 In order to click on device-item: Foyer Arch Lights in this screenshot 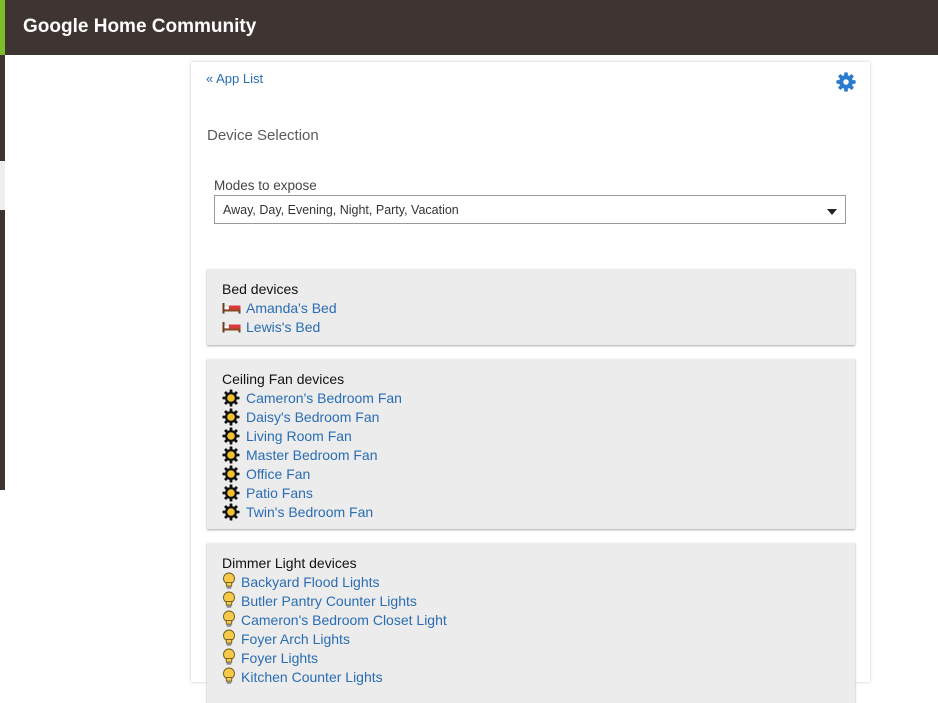, I will do `click(531, 639)`.